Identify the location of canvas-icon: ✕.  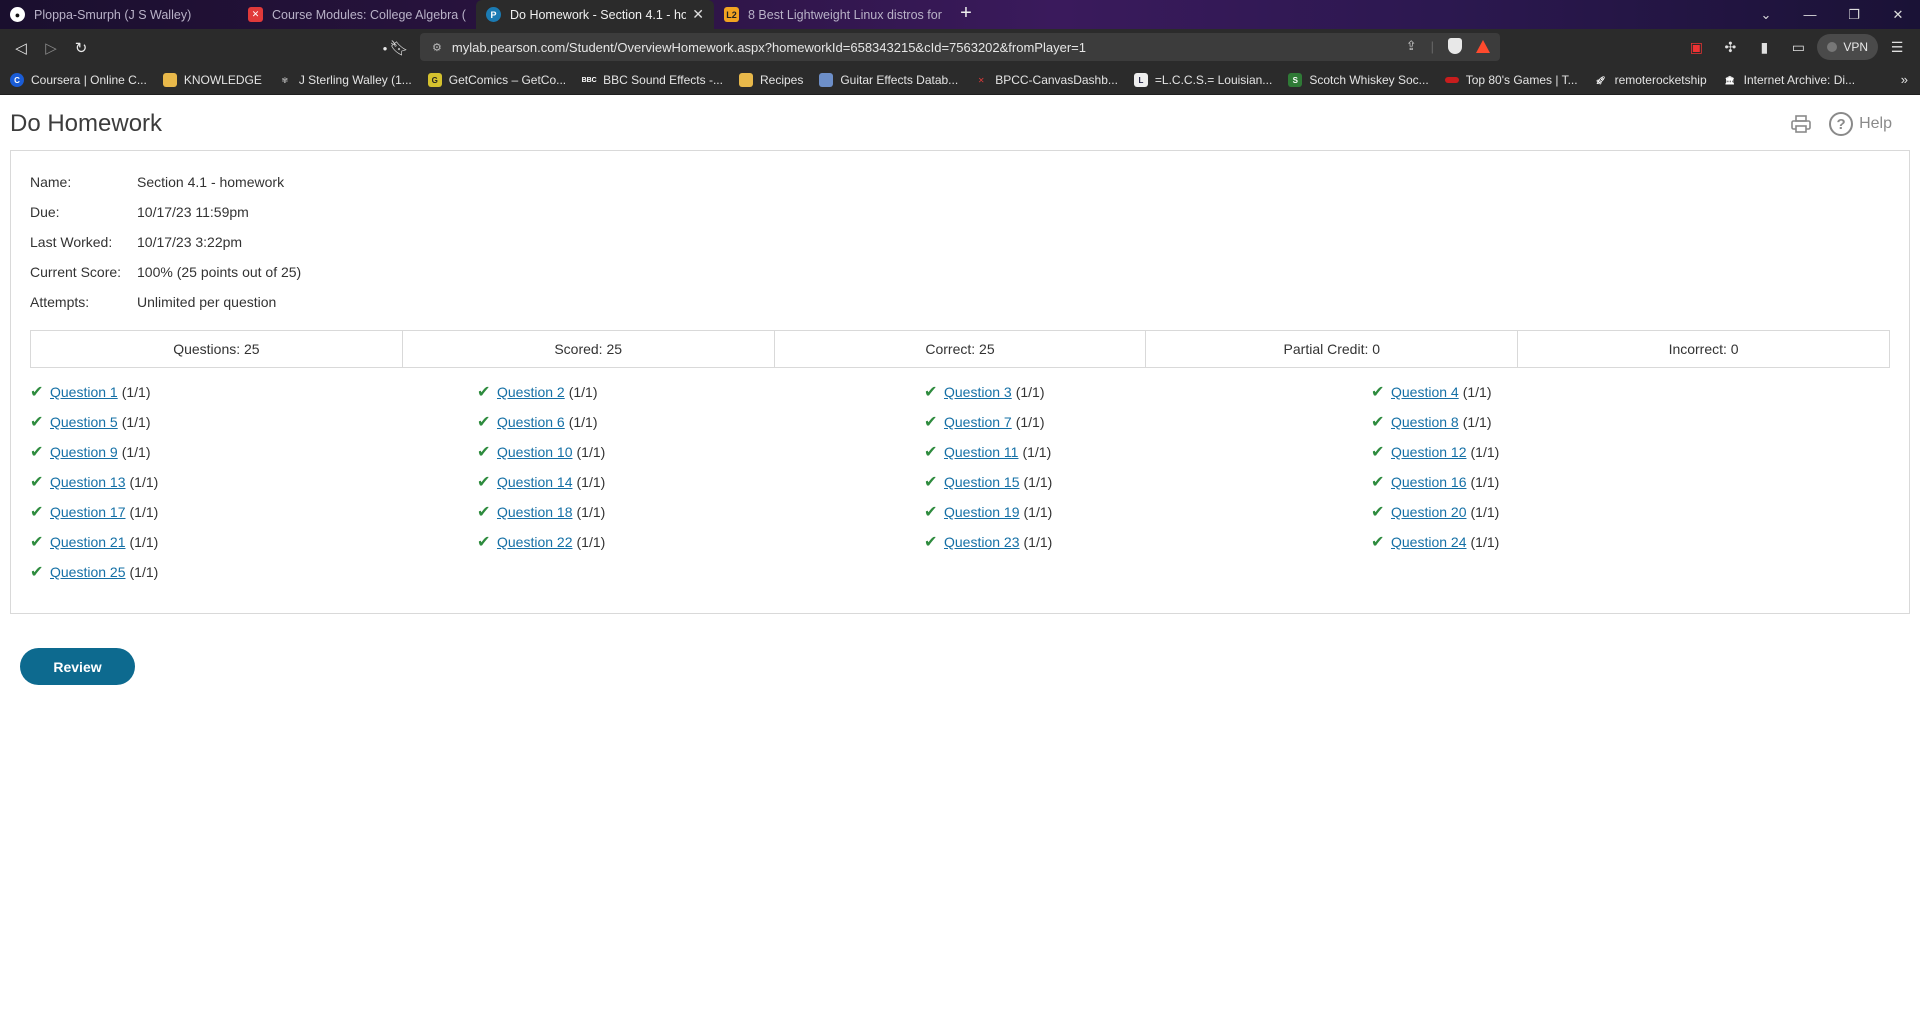
(981, 80).